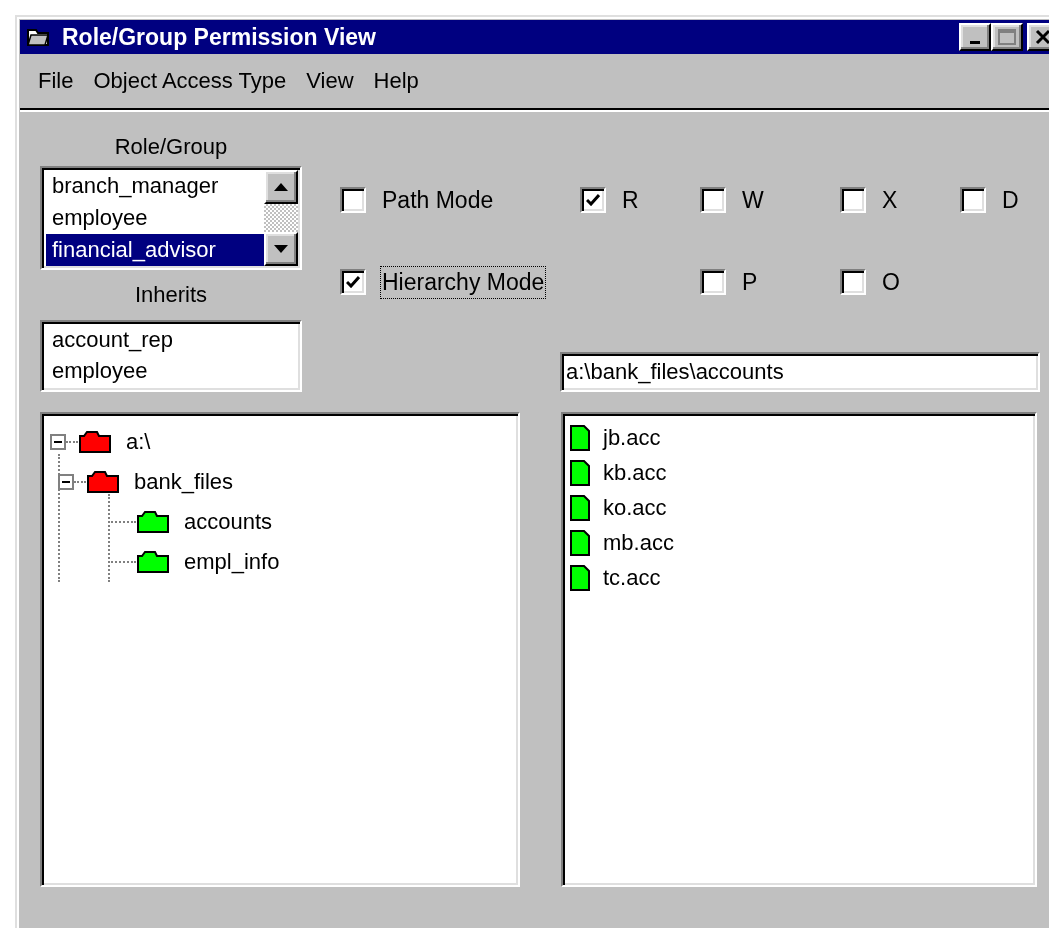  I want to click on checkbox-label: R, so click(630, 200).